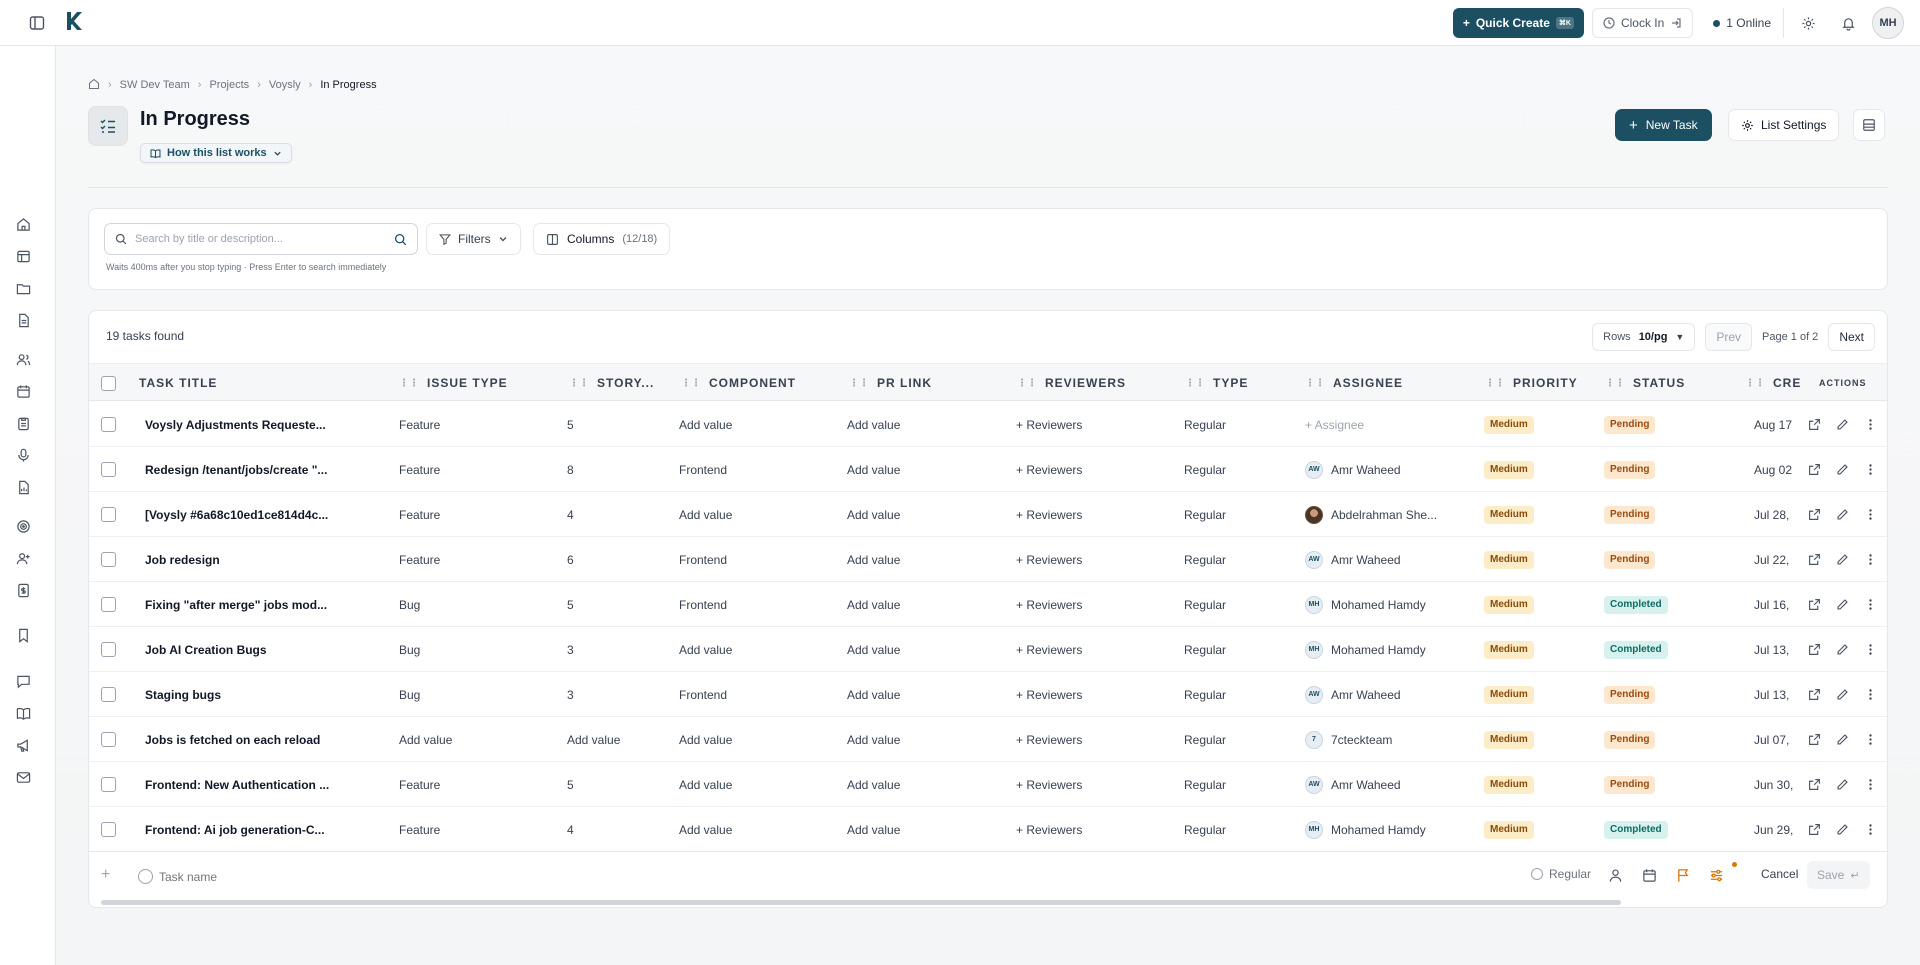 This screenshot has width=1920, height=965. Describe the element at coordinates (1092, 383) in the screenshot. I see `column-header-reviewers: ⋮⋮ REVIEWERS` at that location.